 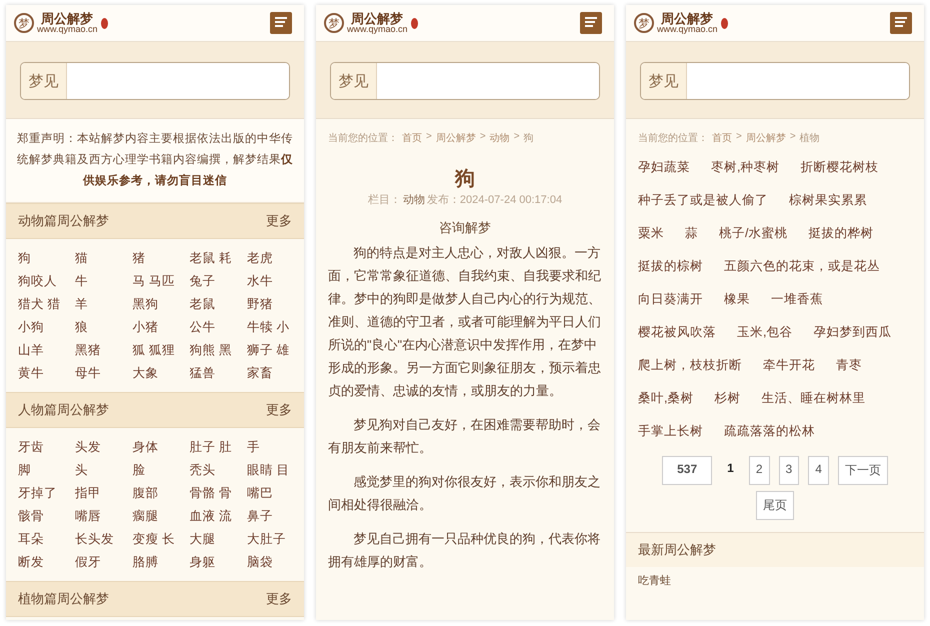 I want to click on dream-link: 家畜, so click(x=275, y=373).